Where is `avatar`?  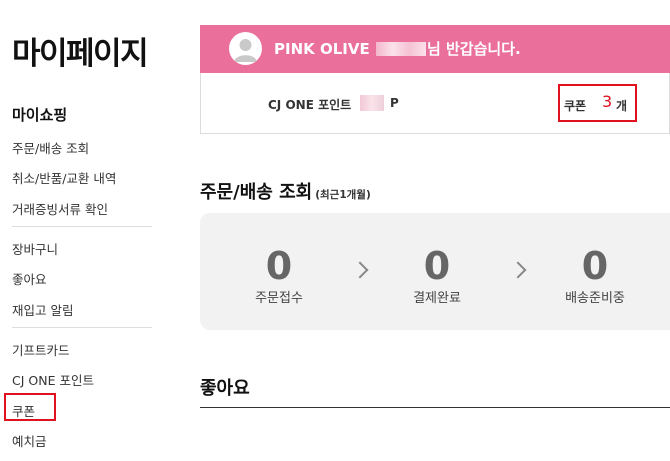 avatar is located at coordinates (245, 48).